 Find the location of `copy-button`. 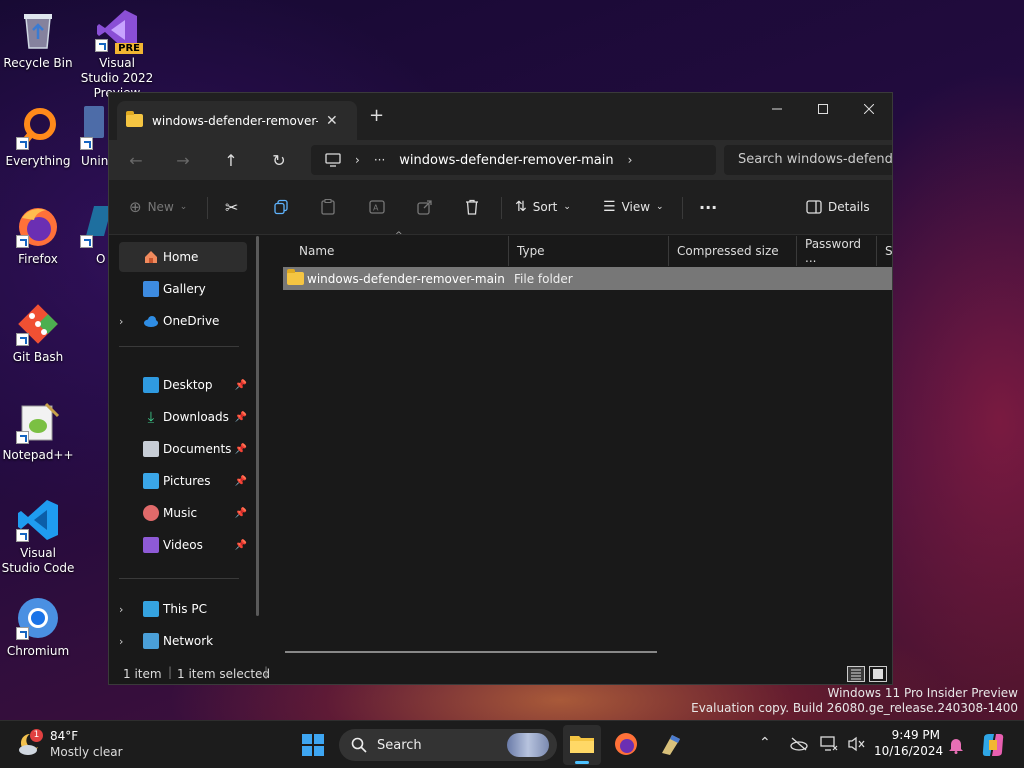

copy-button is located at coordinates (281, 207).